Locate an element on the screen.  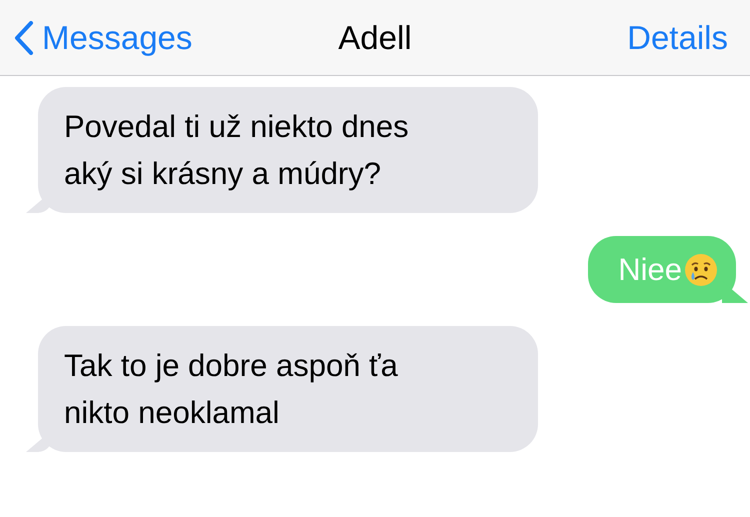
message-text: Povedal ti už niekto dnes aký si krásny a múdry? is located at coordinates (236, 150).